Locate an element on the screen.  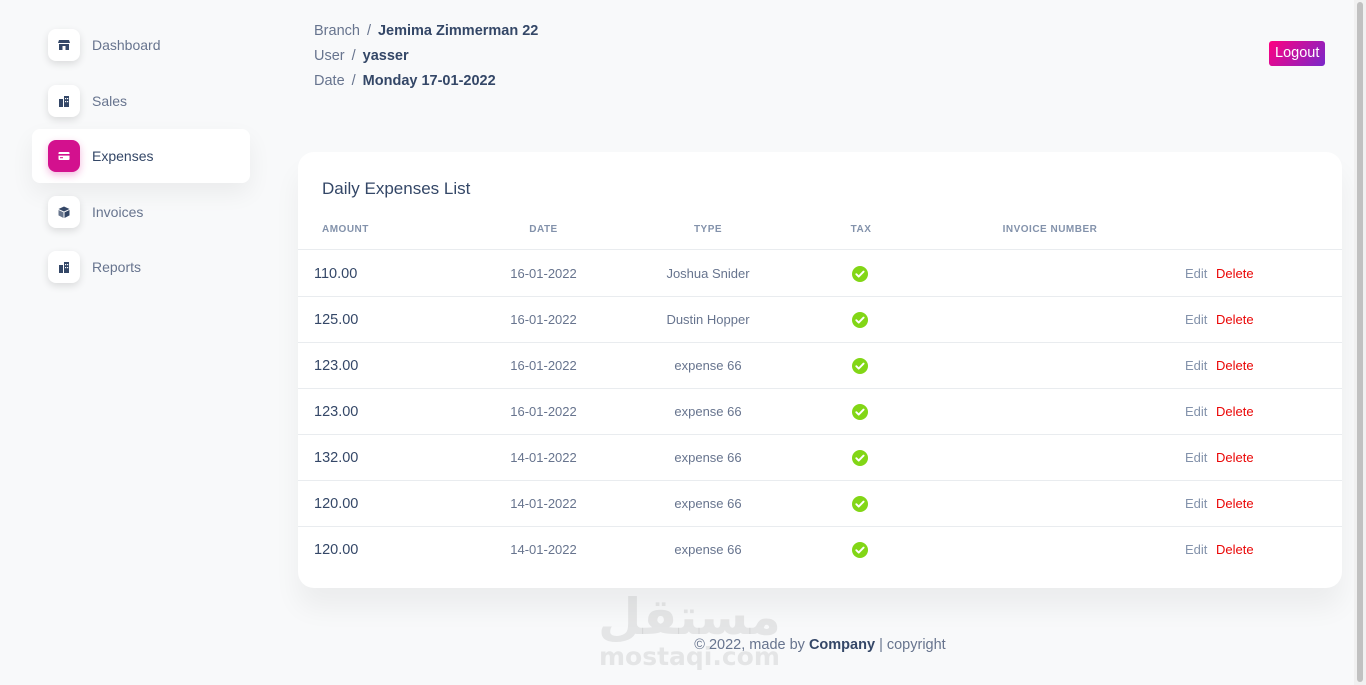
branch-line: Branch / Jemima Zimmerman 22 is located at coordinates (426, 33).